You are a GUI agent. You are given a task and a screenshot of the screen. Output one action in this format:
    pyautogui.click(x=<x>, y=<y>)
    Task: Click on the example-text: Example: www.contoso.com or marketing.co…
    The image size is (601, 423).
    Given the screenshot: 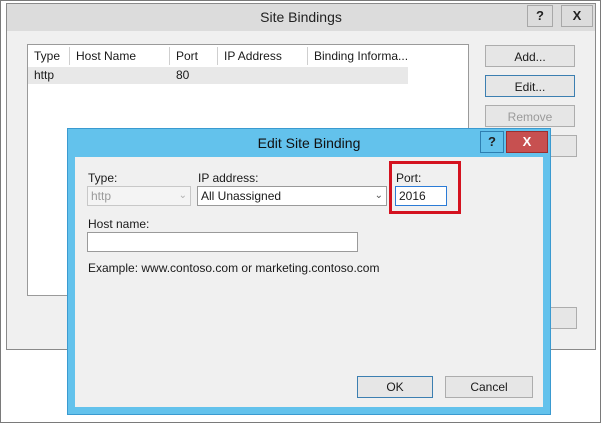 What is the action you would take?
    pyautogui.click(x=234, y=268)
    